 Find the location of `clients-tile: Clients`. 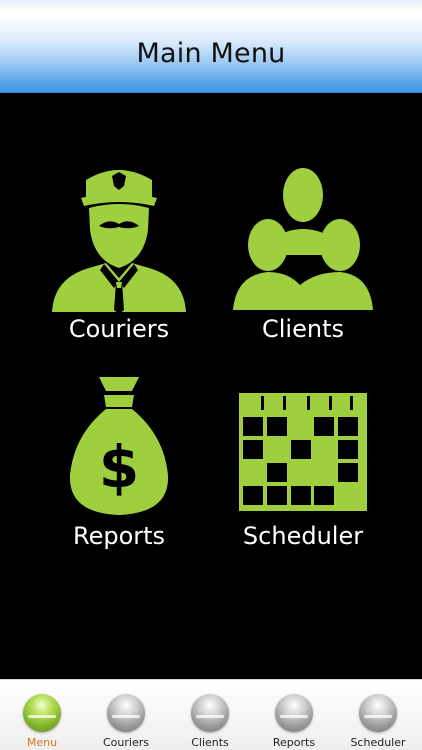

clients-tile: Clients is located at coordinates (303, 255).